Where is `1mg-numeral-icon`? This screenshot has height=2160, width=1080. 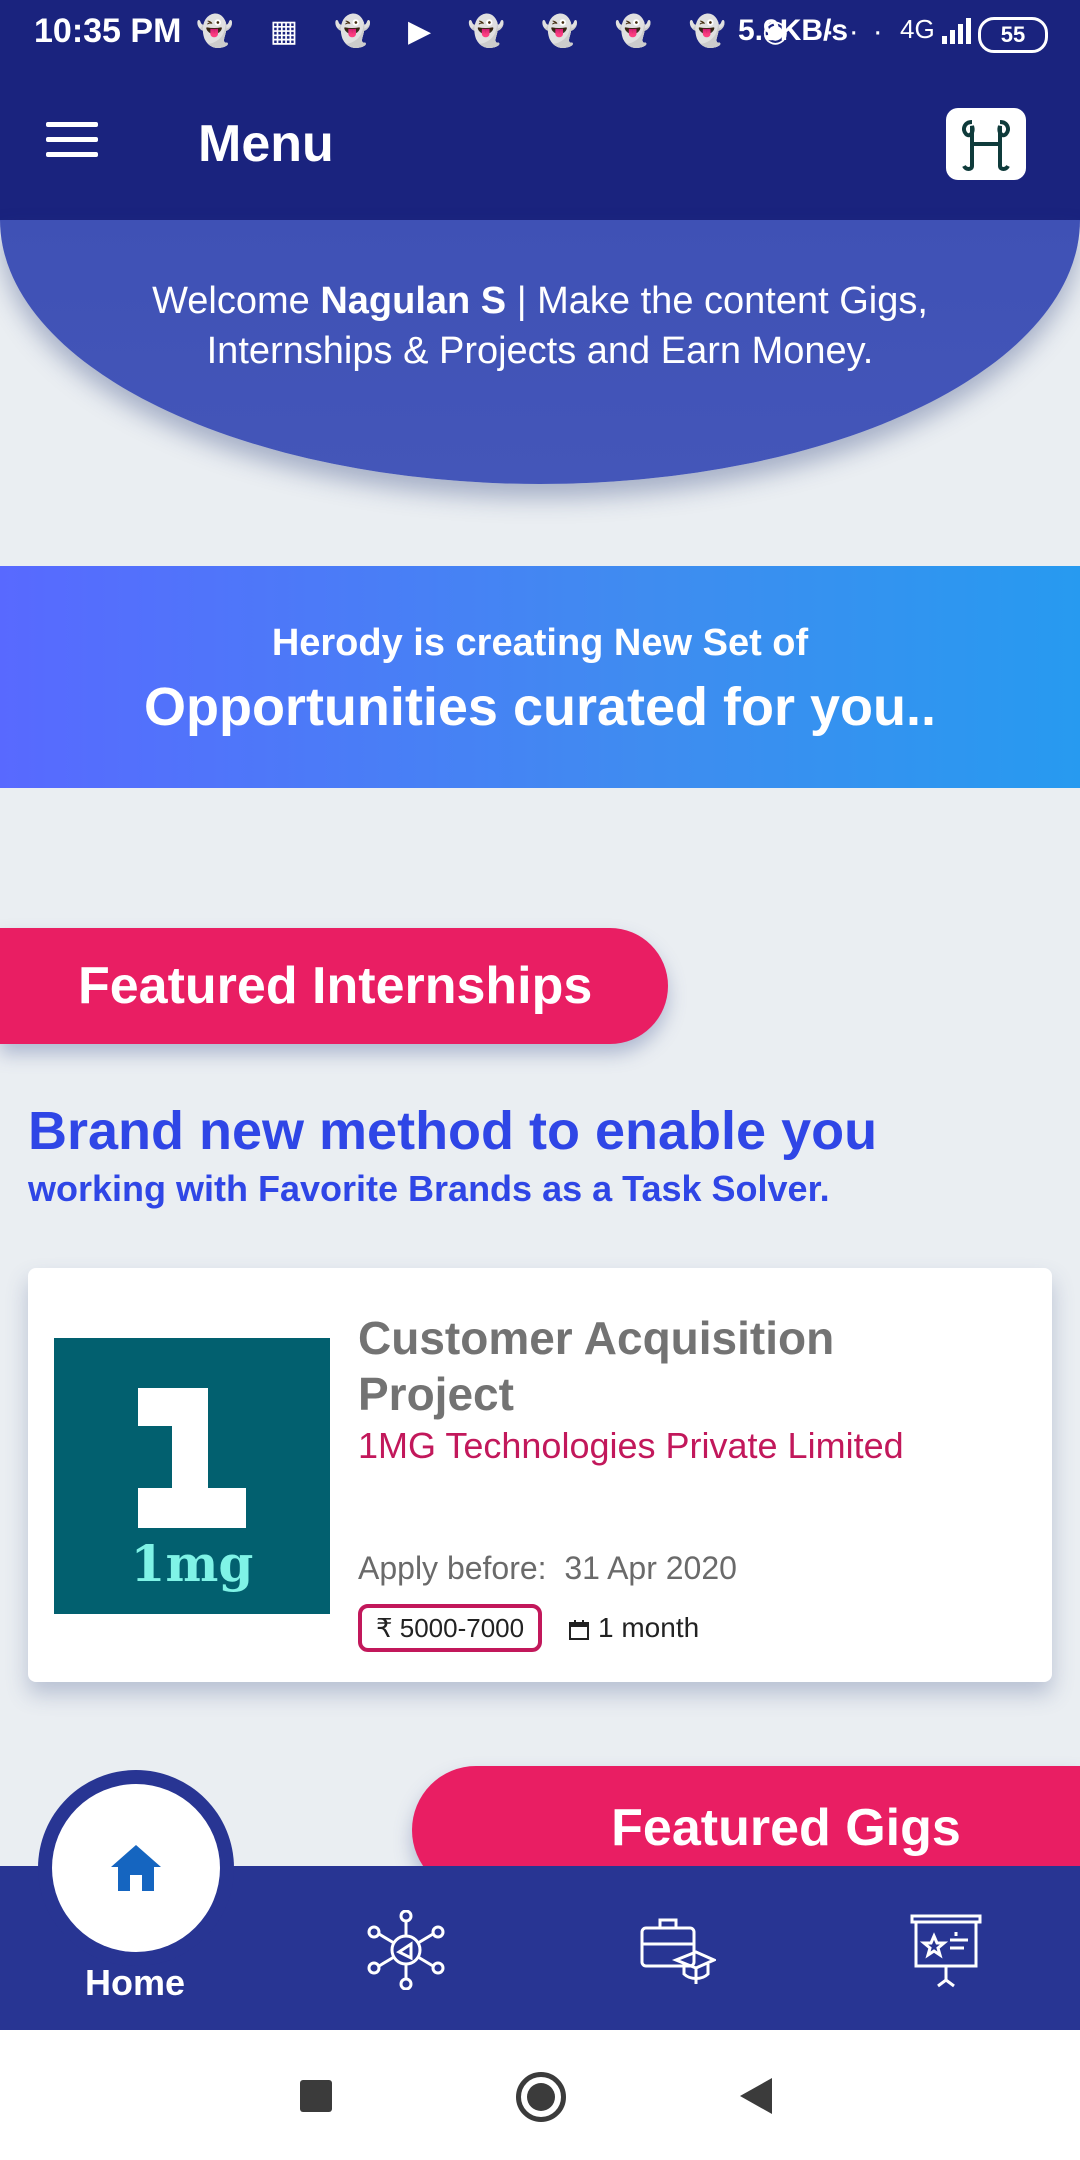 1mg-numeral-icon is located at coordinates (192, 1458).